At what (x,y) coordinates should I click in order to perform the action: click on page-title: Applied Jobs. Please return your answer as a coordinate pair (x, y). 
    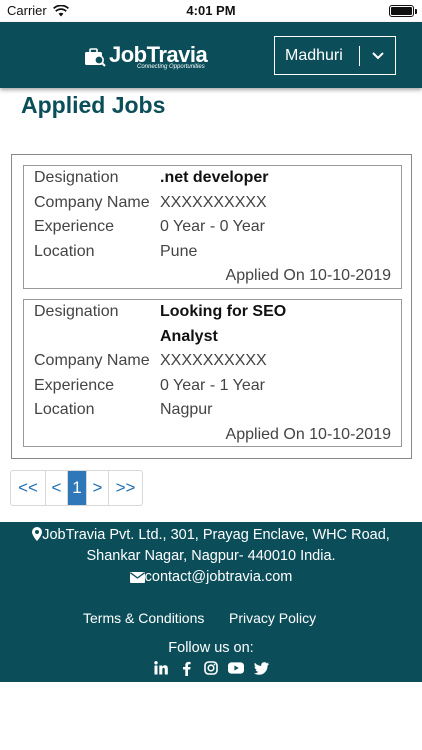
    Looking at the image, I should click on (93, 105).